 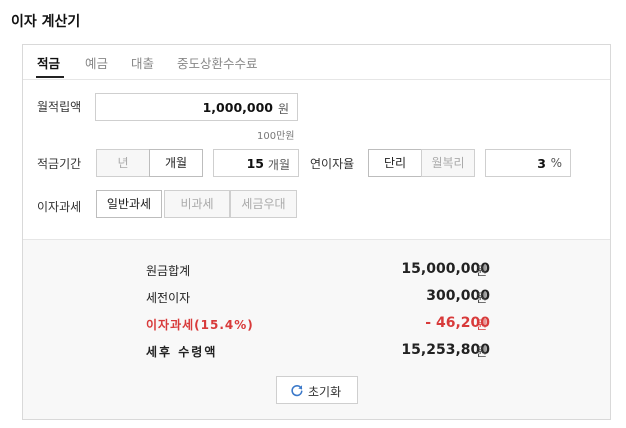 I want to click on tax-preferential-toggle: 세금우대, so click(x=263, y=204).